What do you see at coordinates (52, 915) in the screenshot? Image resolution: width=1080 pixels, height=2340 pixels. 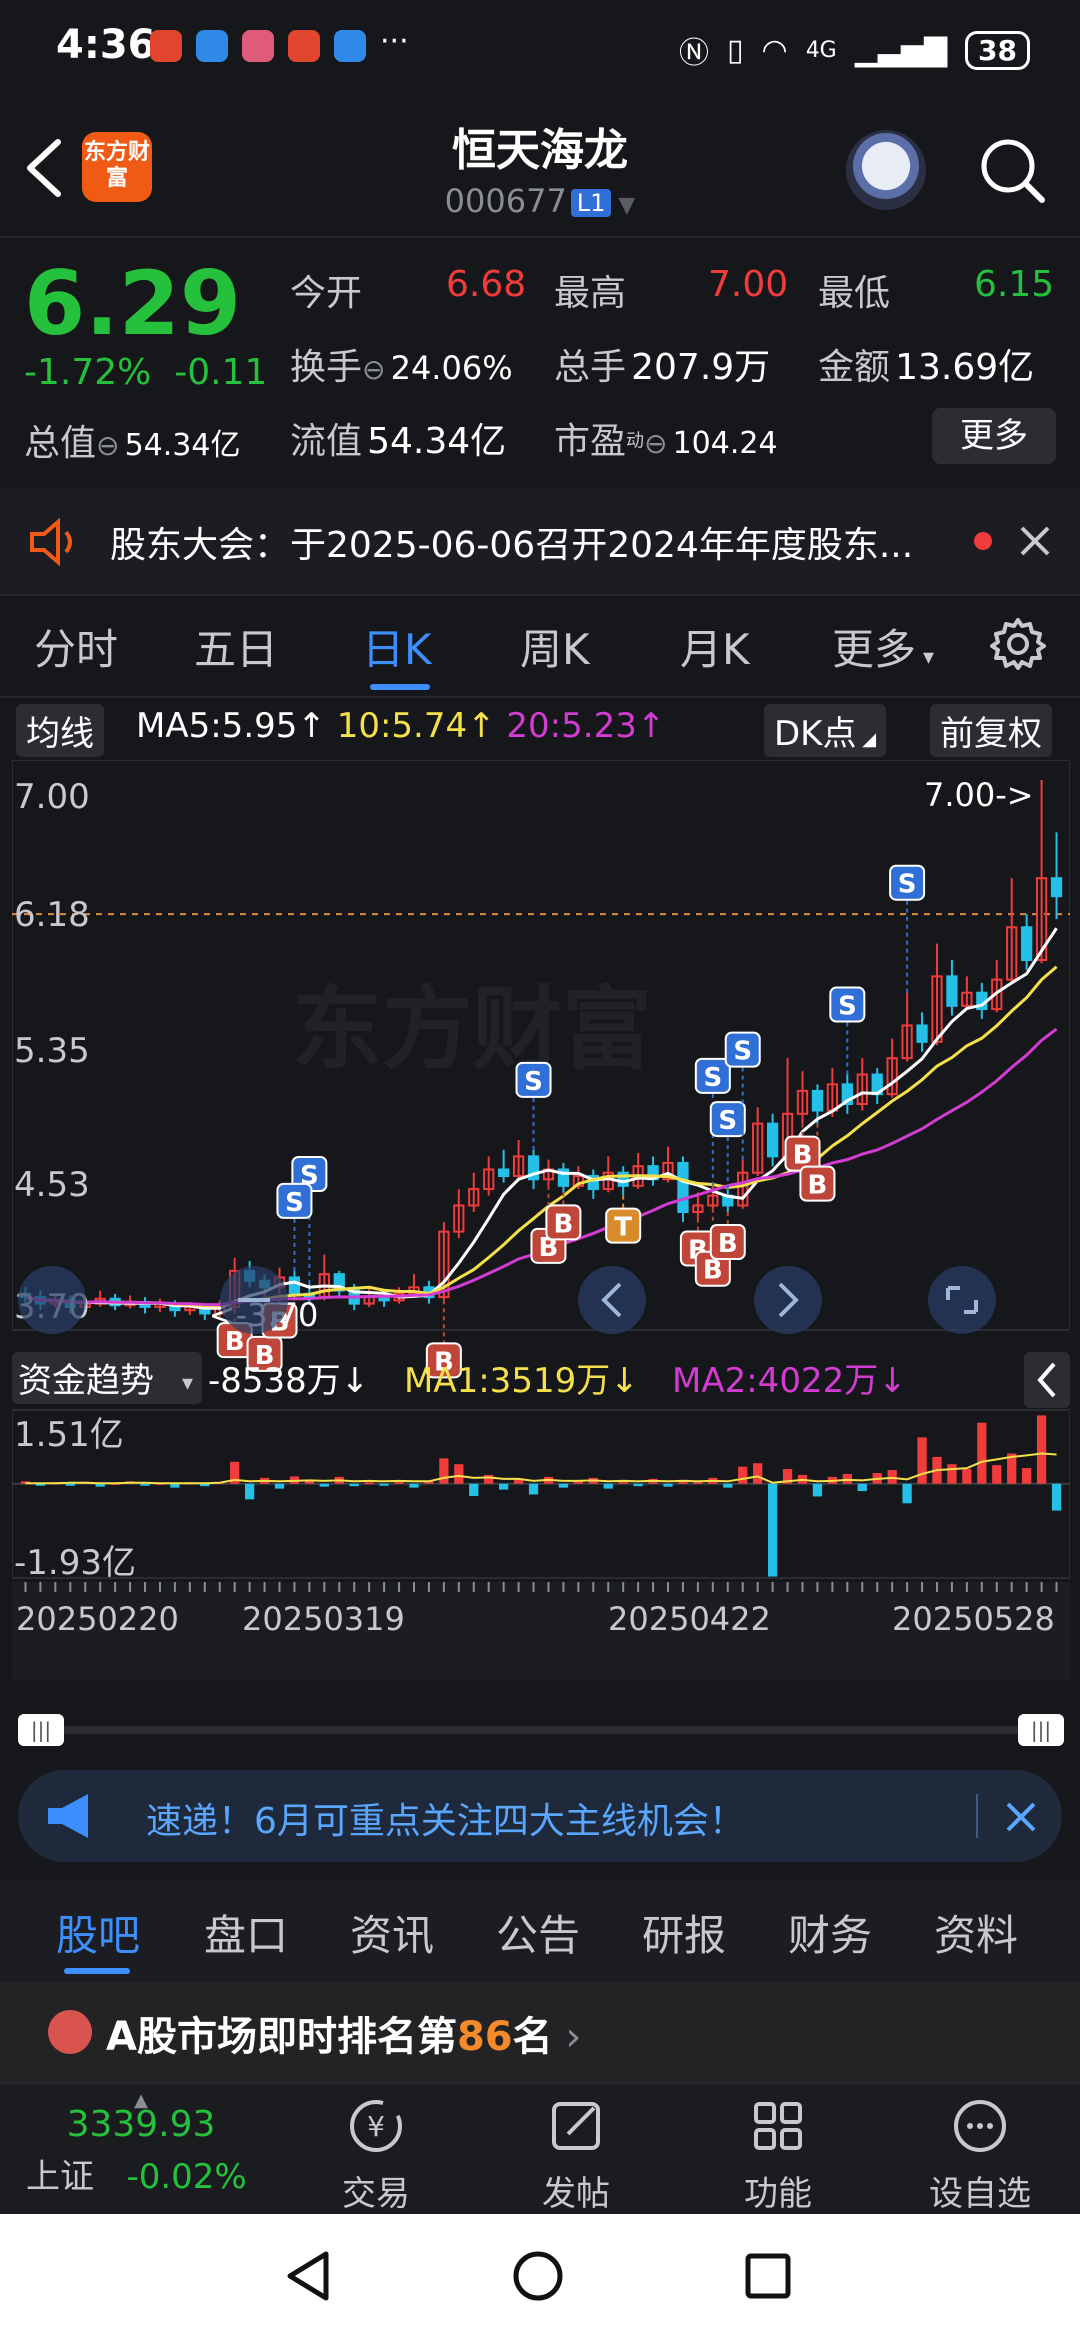 I see `price-axis-label: 6.18` at bounding box center [52, 915].